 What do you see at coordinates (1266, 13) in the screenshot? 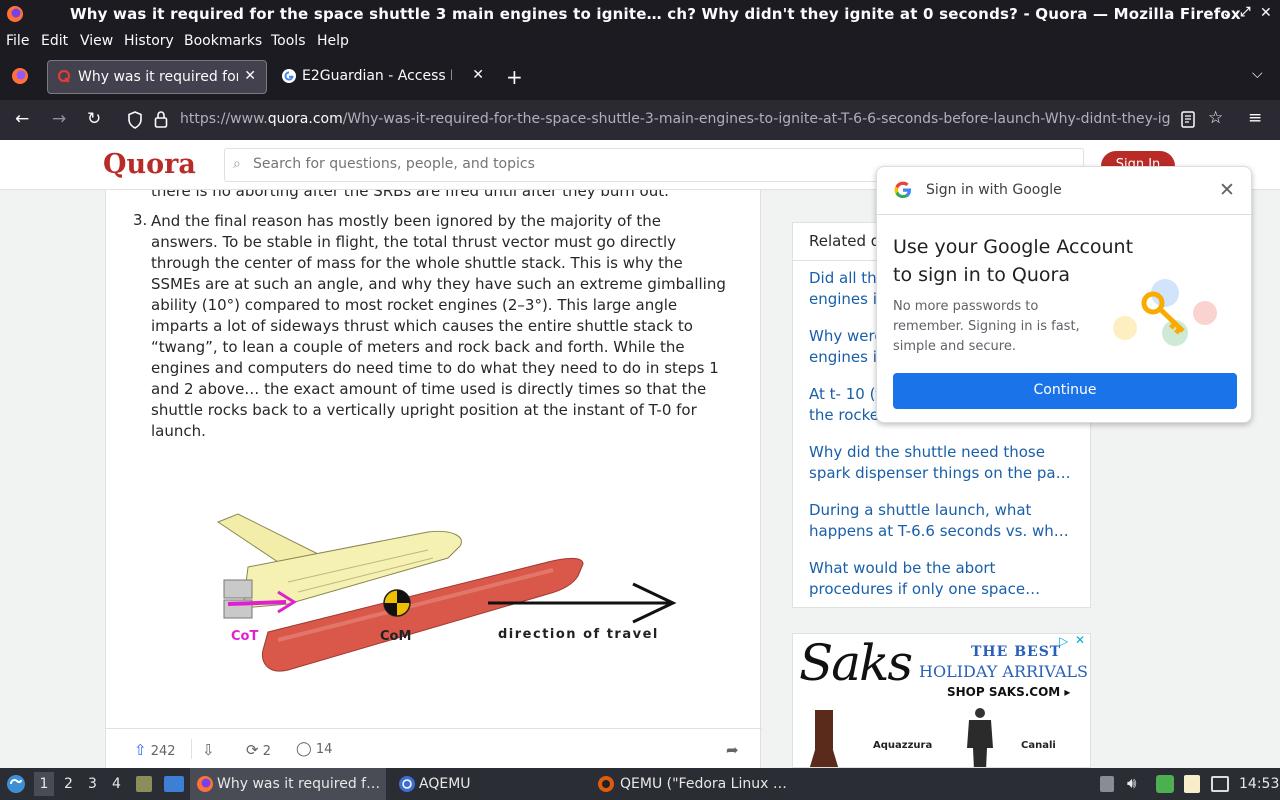
I see `close-window-icon: ✕` at bounding box center [1266, 13].